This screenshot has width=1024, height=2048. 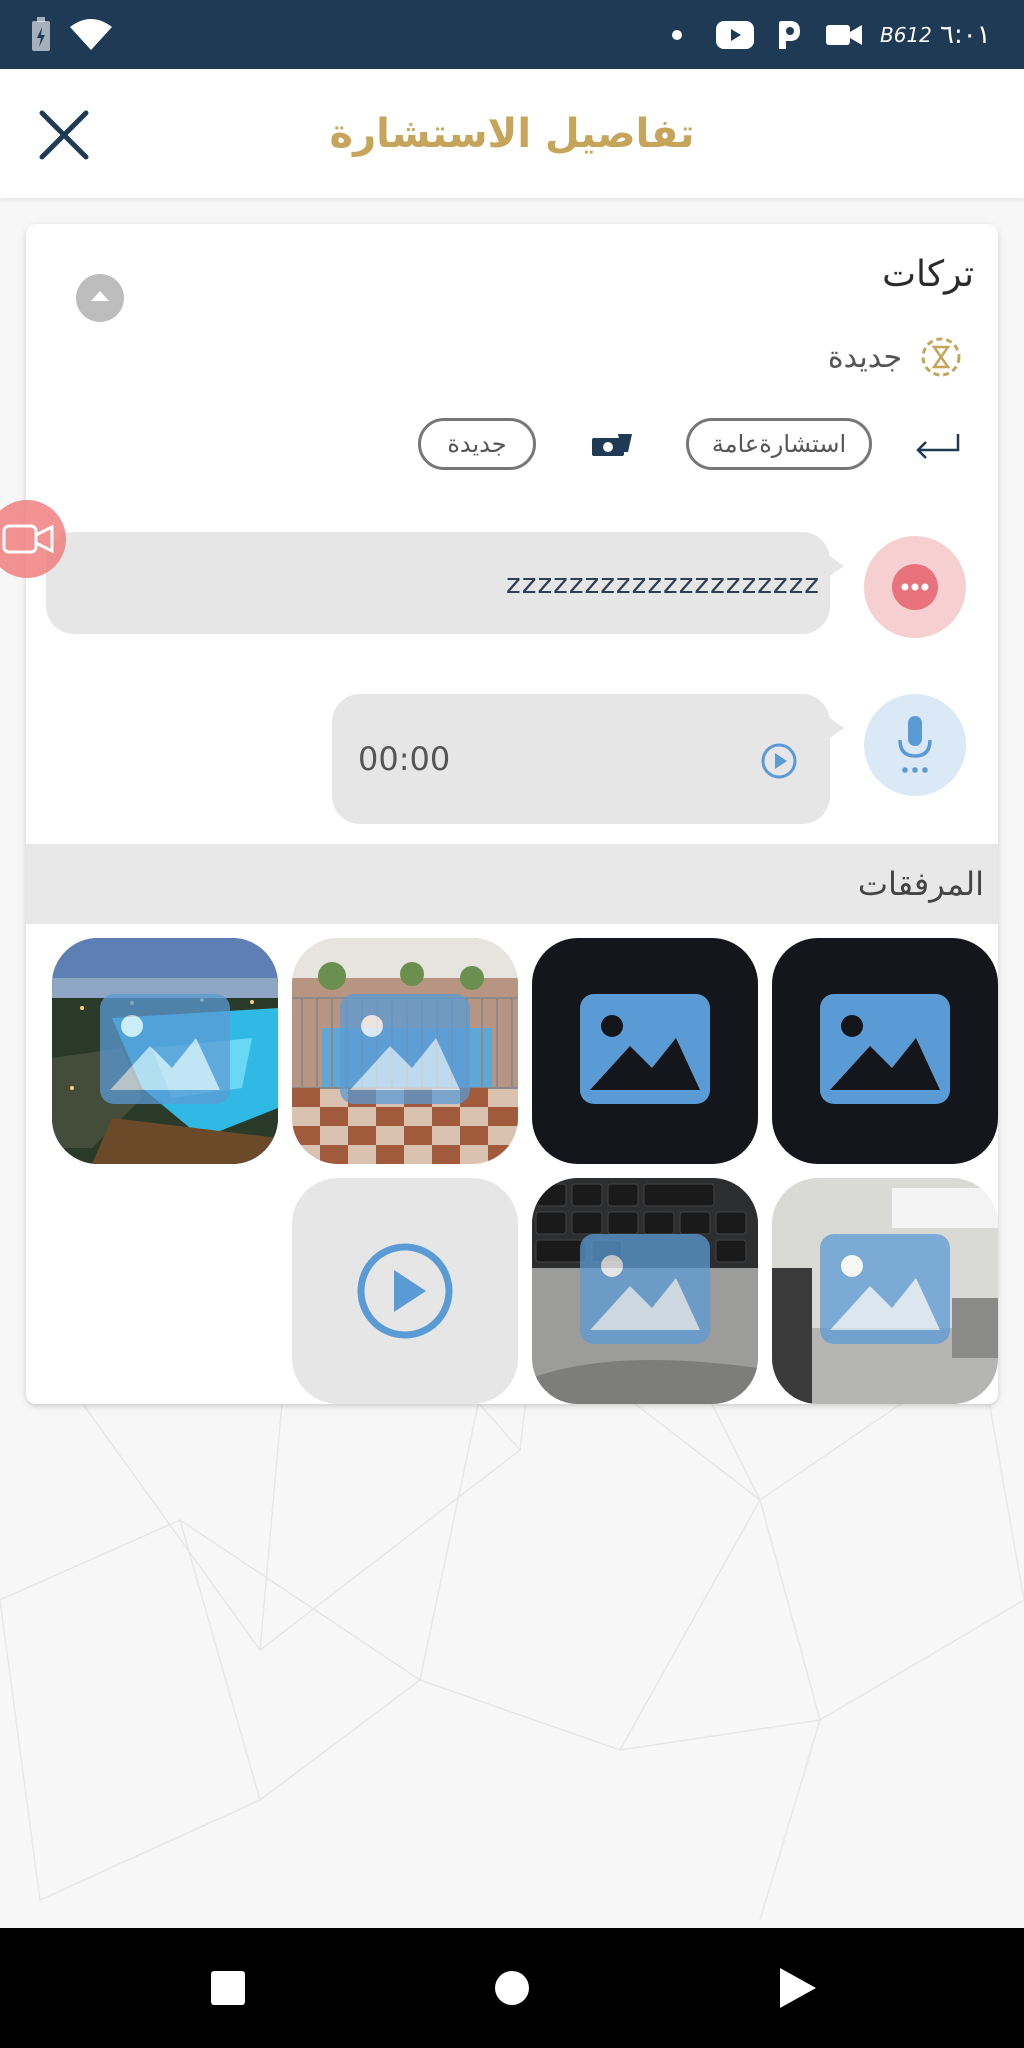 What do you see at coordinates (612, 445) in the screenshot?
I see `money-icon` at bounding box center [612, 445].